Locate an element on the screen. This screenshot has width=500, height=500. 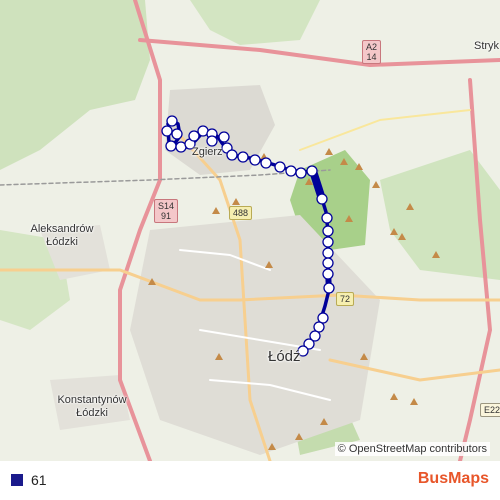
road-northeast is located at coordinates (385, 130).